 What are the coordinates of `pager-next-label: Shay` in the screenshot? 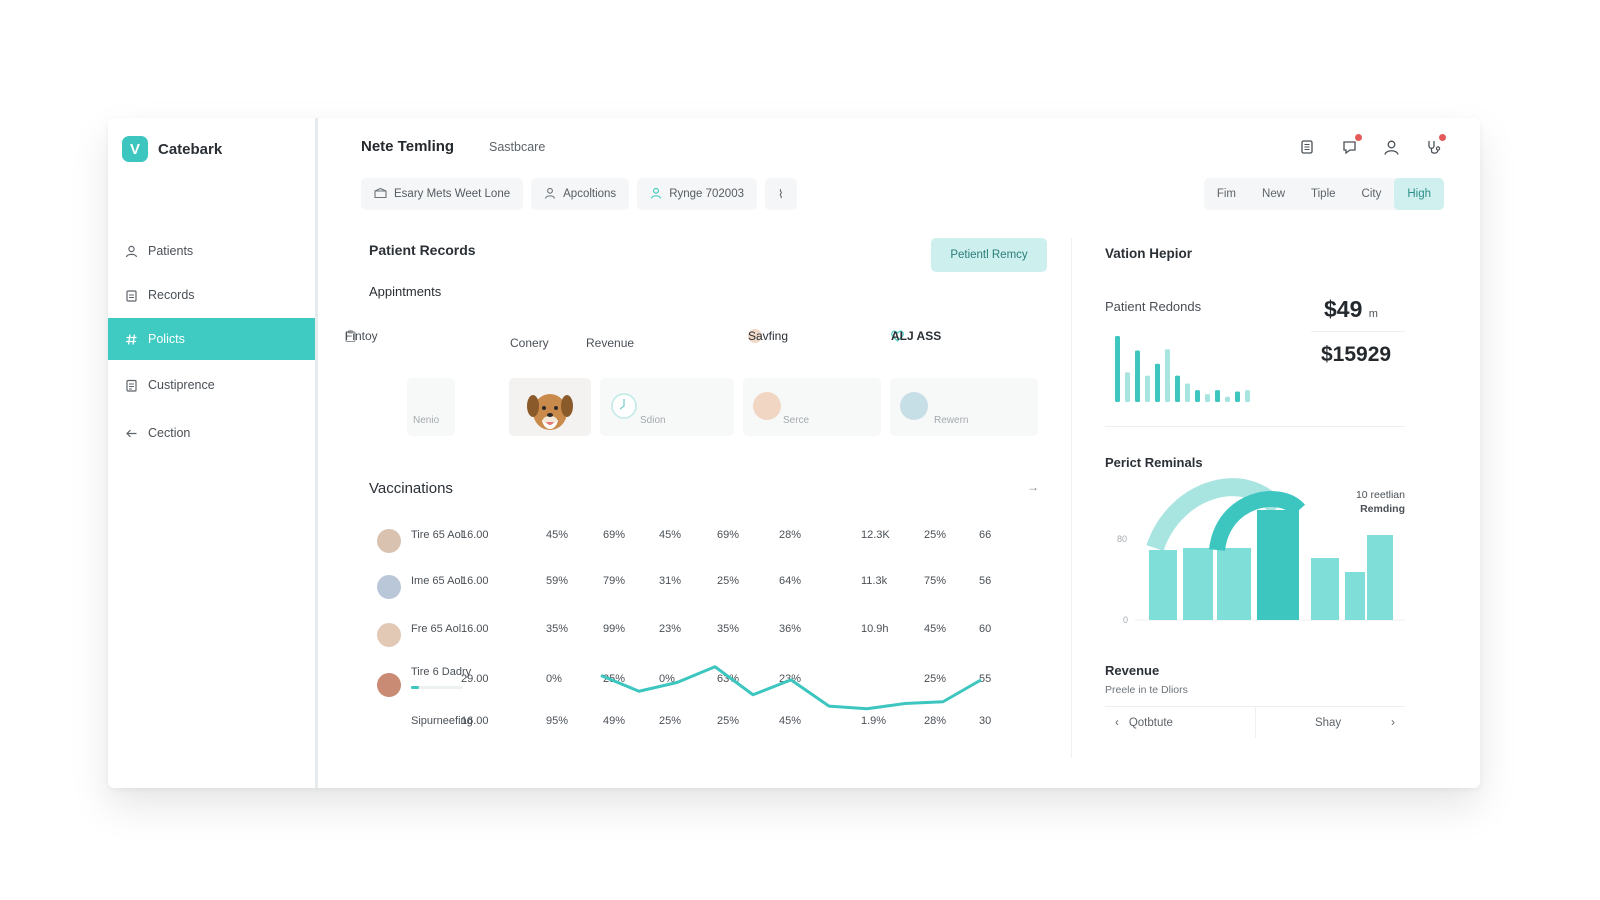 It's located at (1328, 722).